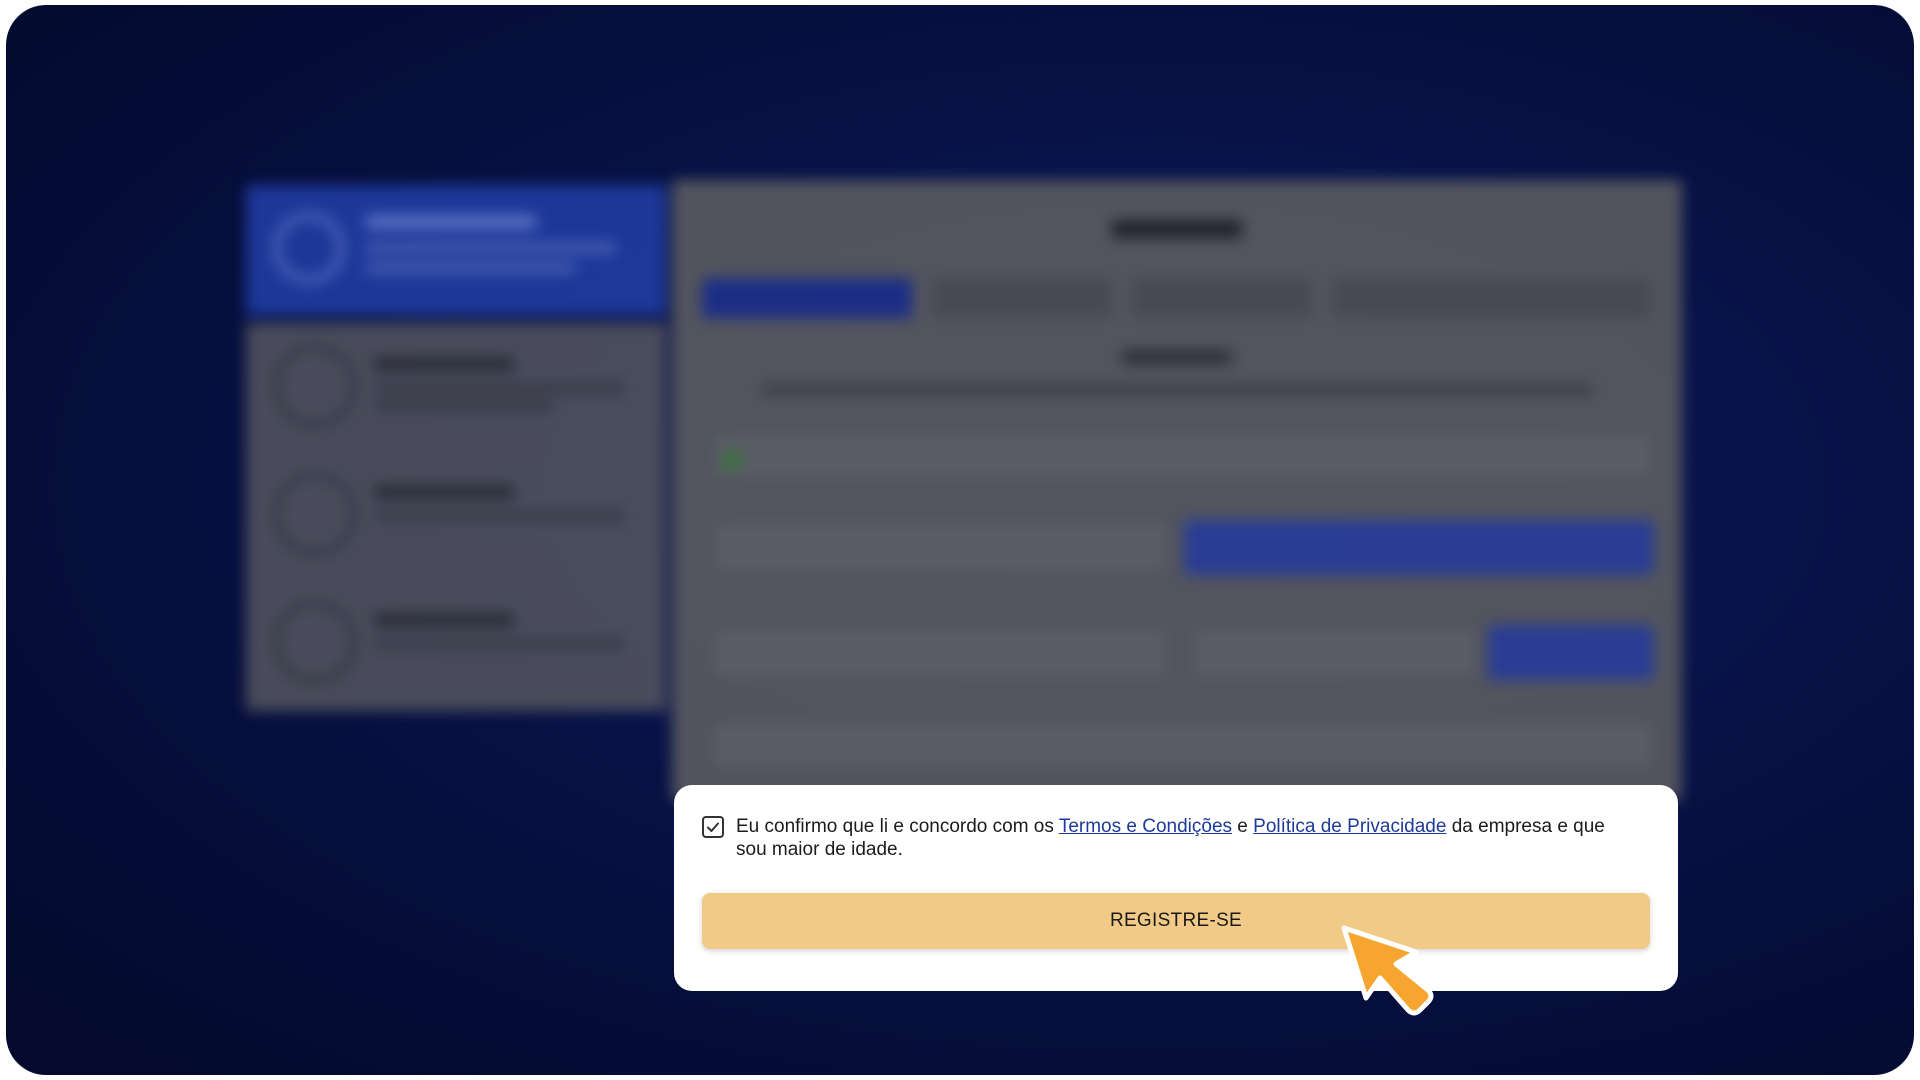  I want to click on support-icon, so click(315, 642).